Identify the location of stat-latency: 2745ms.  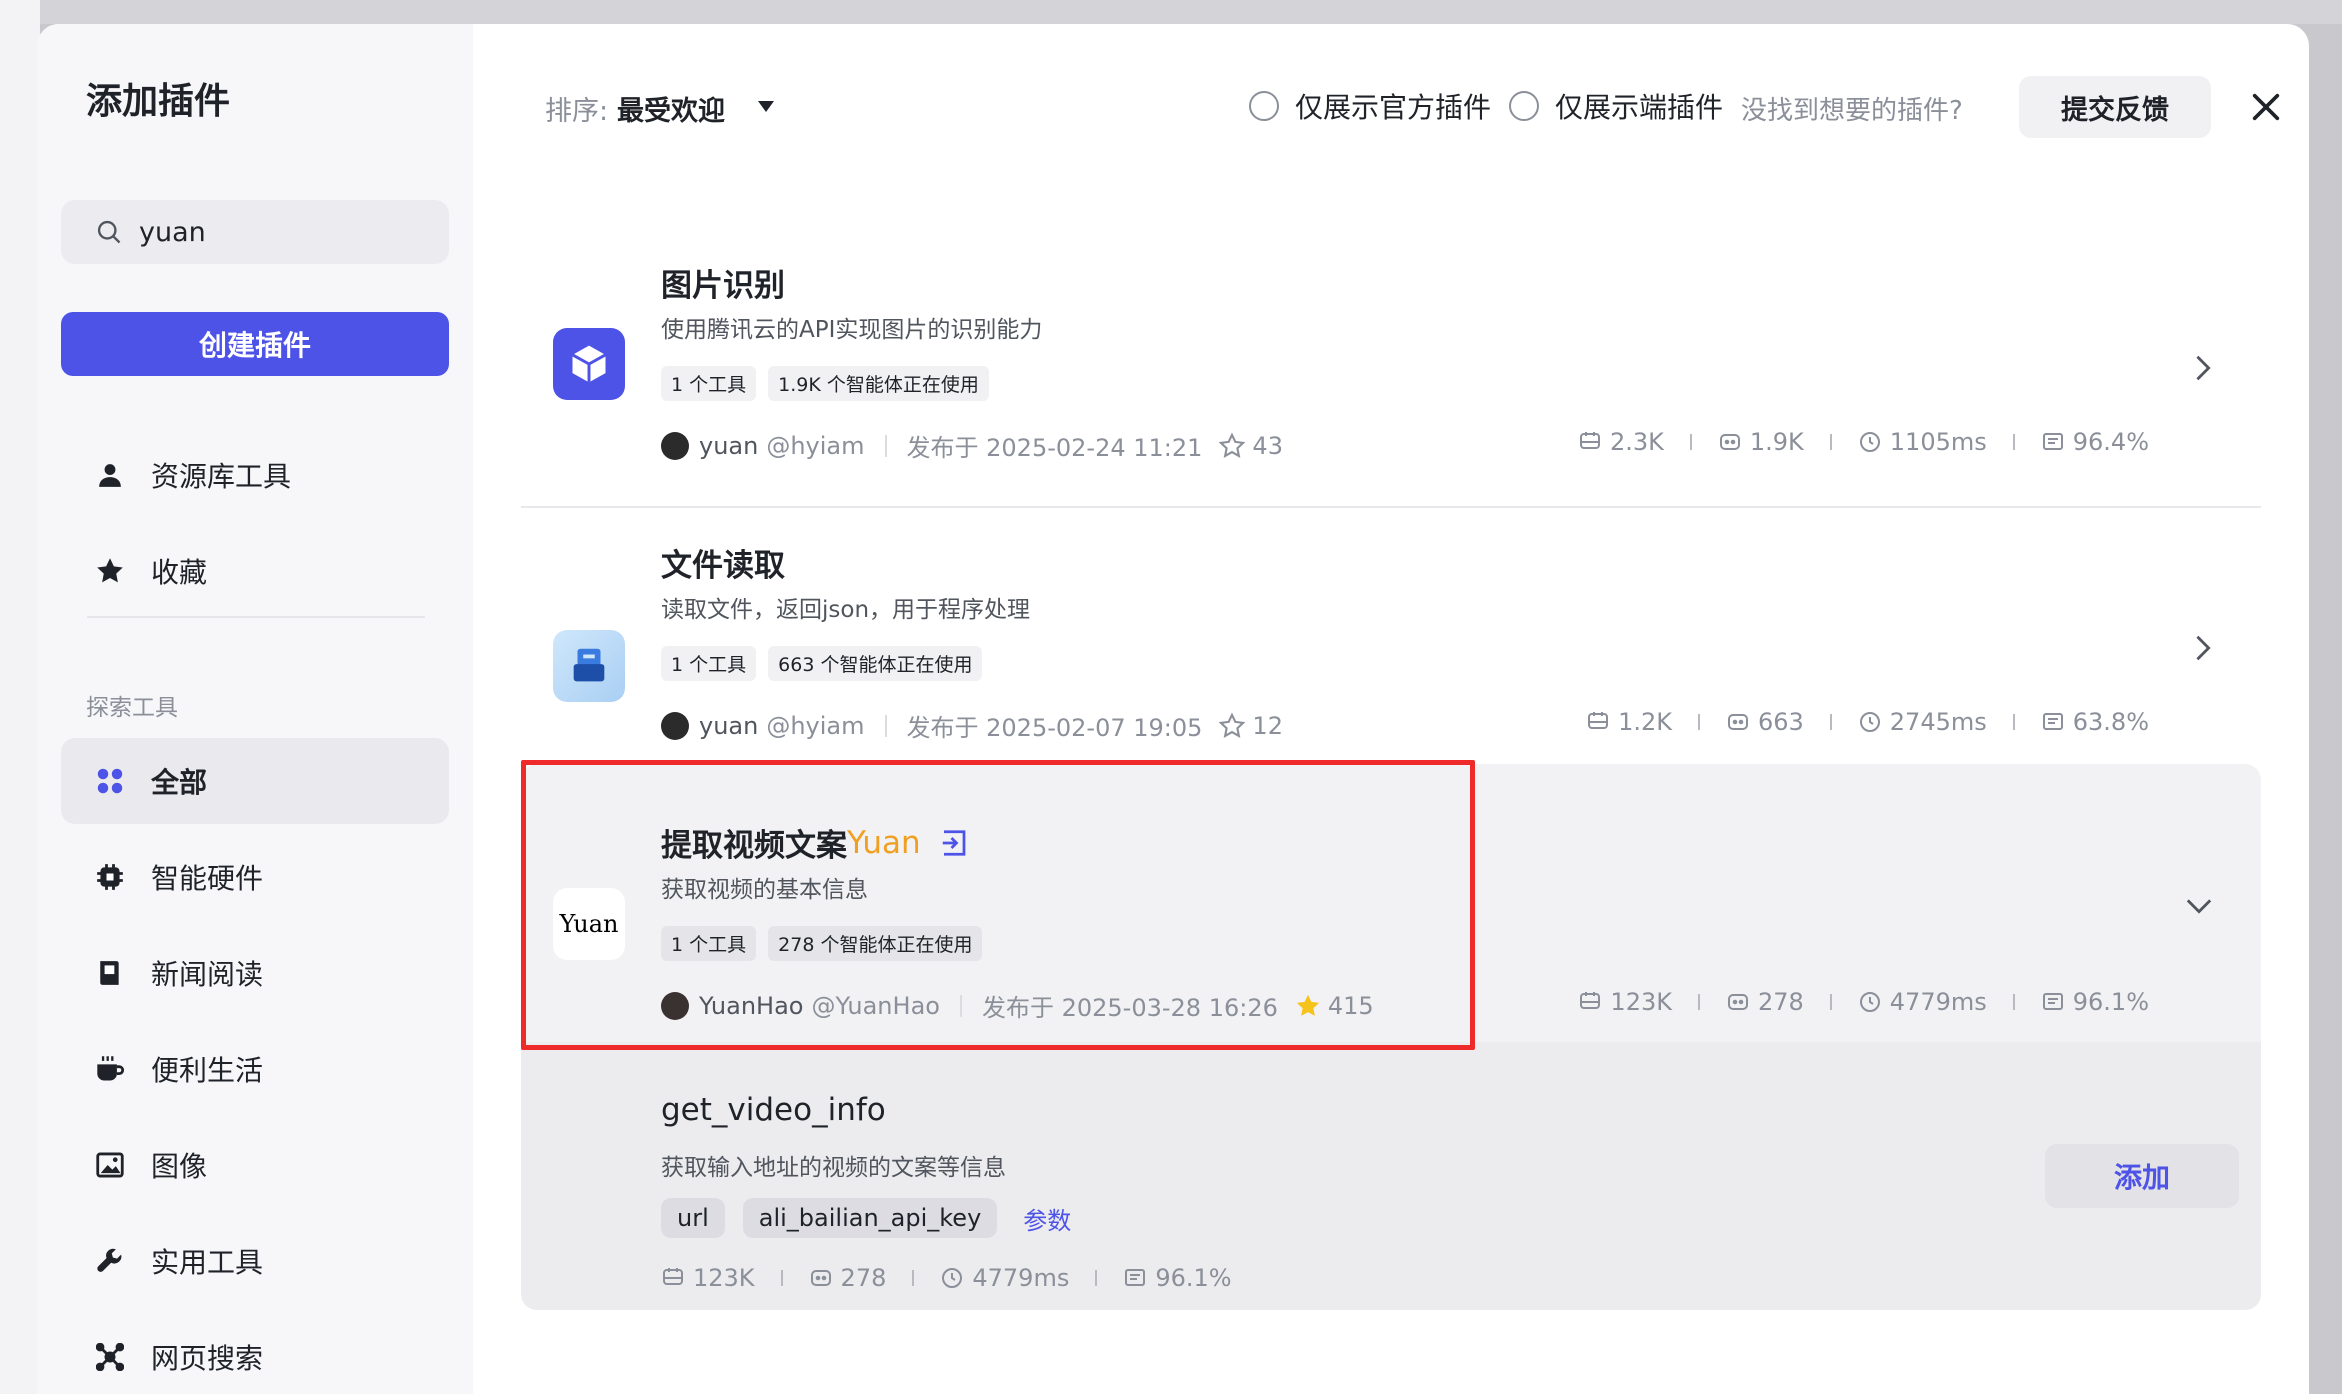
(1938, 722).